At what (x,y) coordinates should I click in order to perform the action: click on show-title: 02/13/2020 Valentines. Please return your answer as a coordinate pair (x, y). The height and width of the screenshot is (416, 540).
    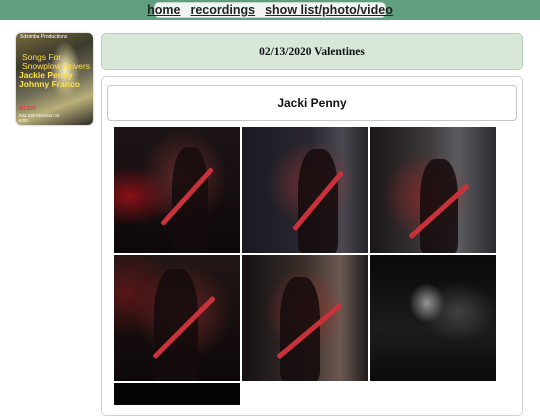
    Looking at the image, I should click on (312, 51).